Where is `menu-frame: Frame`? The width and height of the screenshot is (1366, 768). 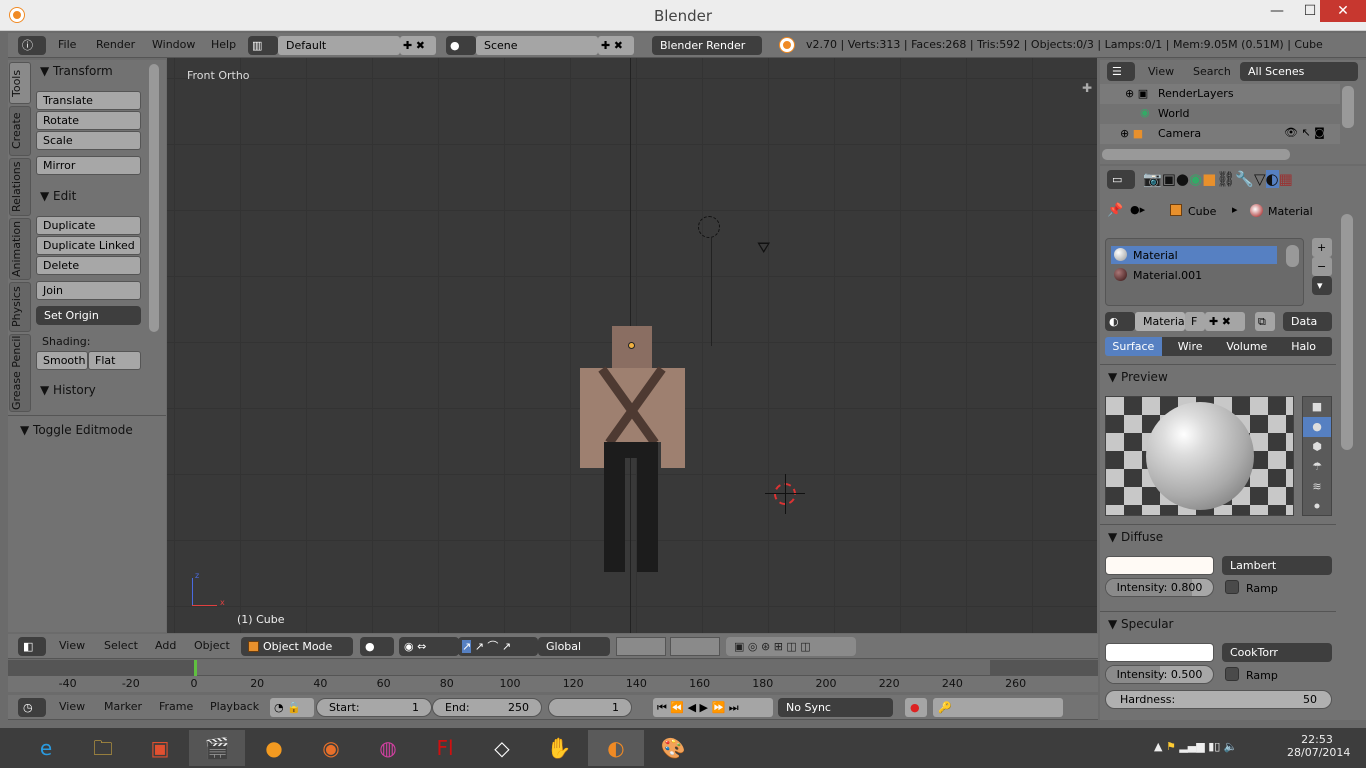 menu-frame: Frame is located at coordinates (176, 707).